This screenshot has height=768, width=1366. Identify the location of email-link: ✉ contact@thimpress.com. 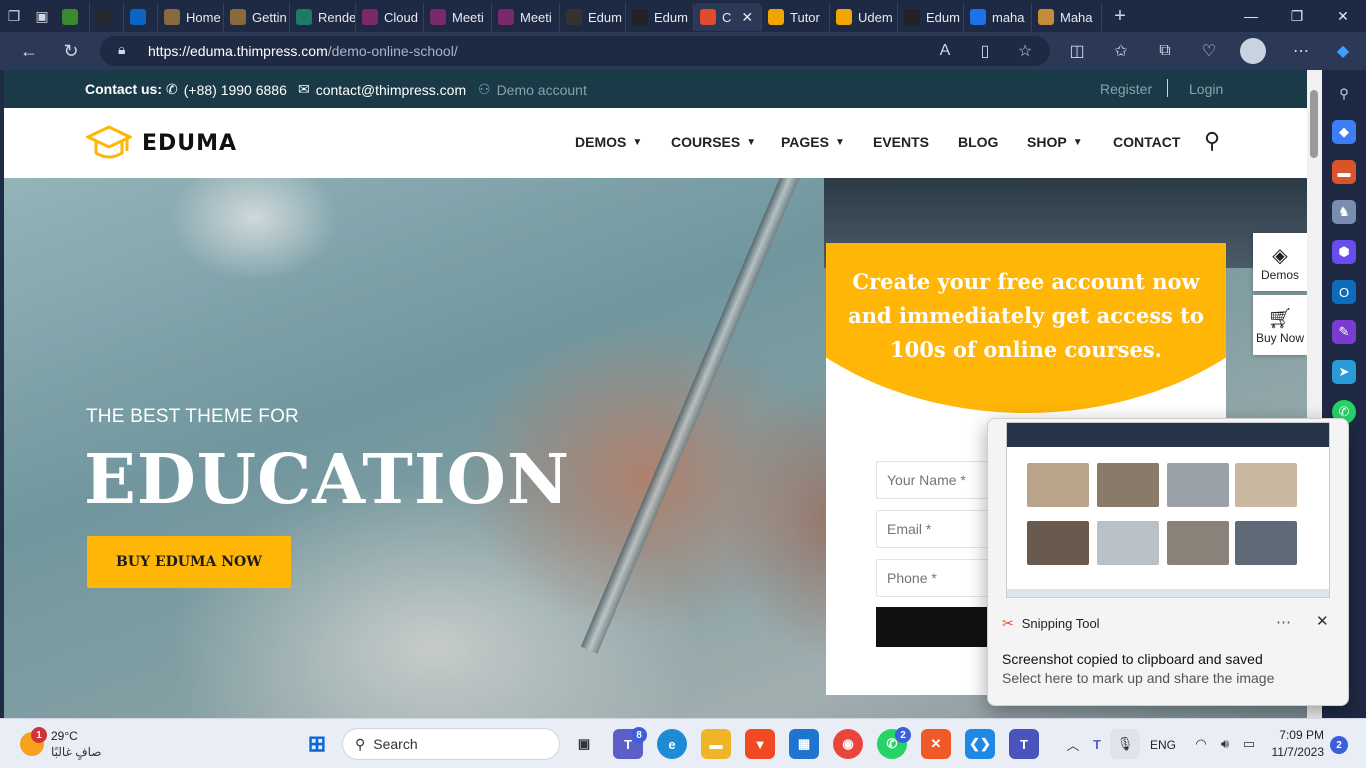
(382, 89).